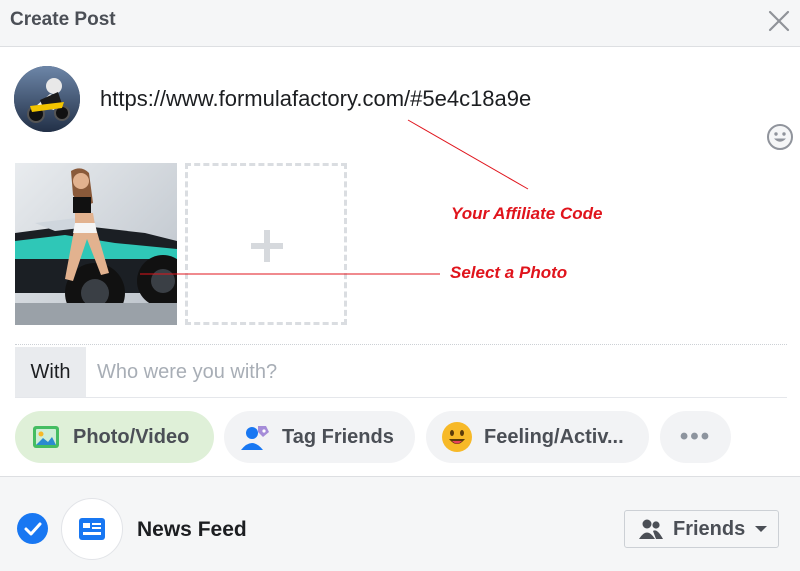 This screenshot has height=571, width=800. Describe the element at coordinates (131, 436) in the screenshot. I see `photo-video-label: Photo/Video` at that location.